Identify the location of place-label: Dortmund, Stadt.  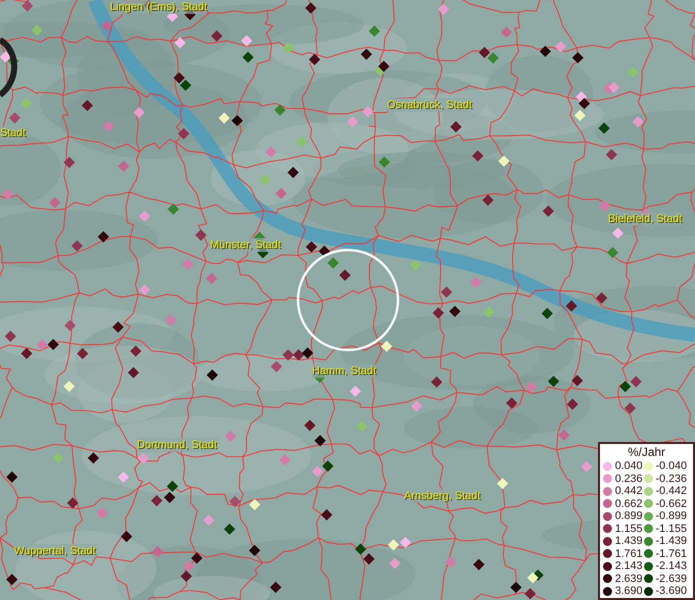
(177, 445).